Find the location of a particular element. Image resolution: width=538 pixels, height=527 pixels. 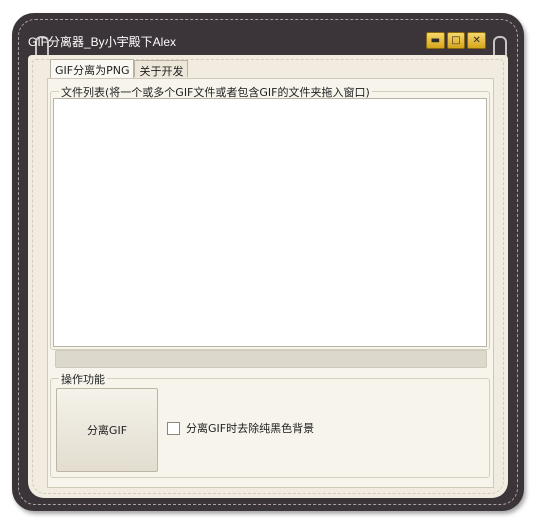

tab-about: 关于开发 is located at coordinates (161, 69).